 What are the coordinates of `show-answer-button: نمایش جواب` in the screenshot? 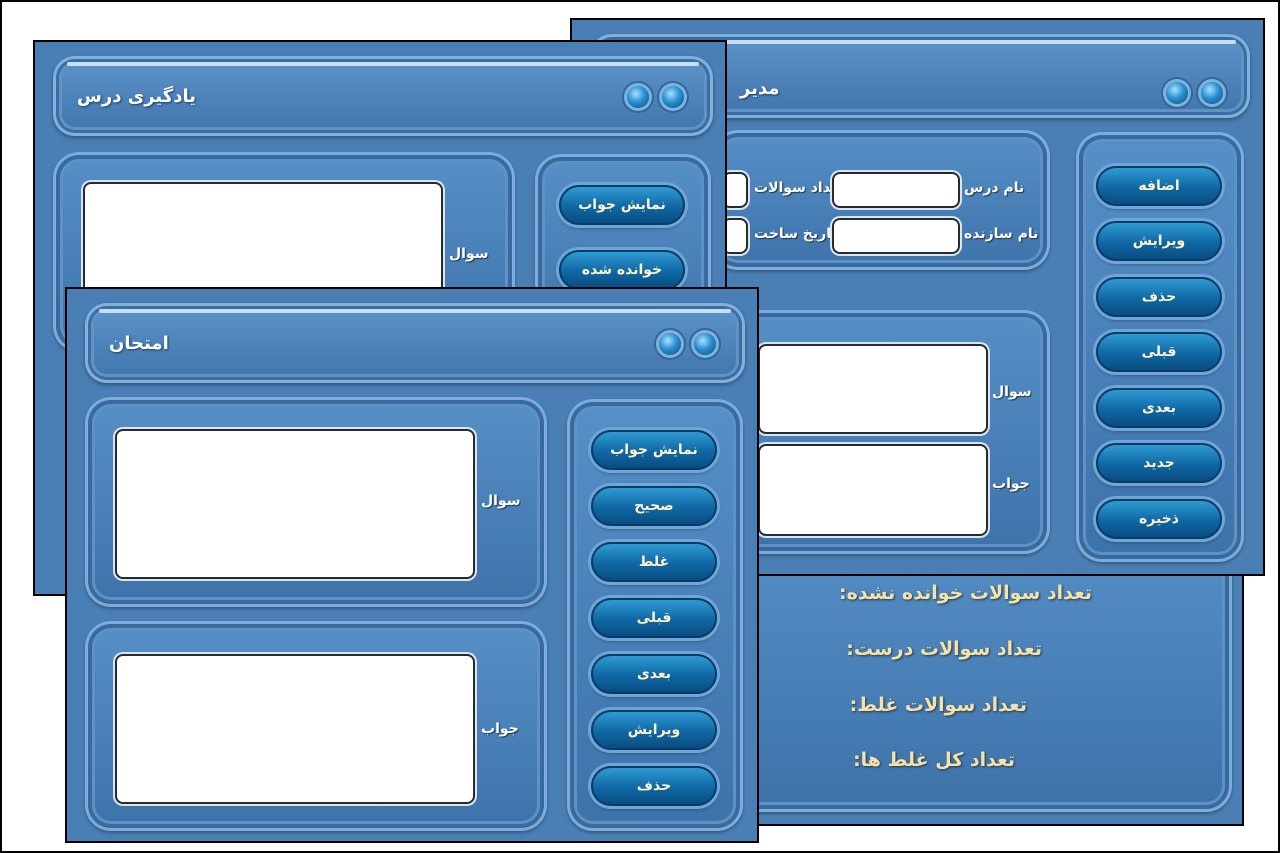 It's located at (622, 205).